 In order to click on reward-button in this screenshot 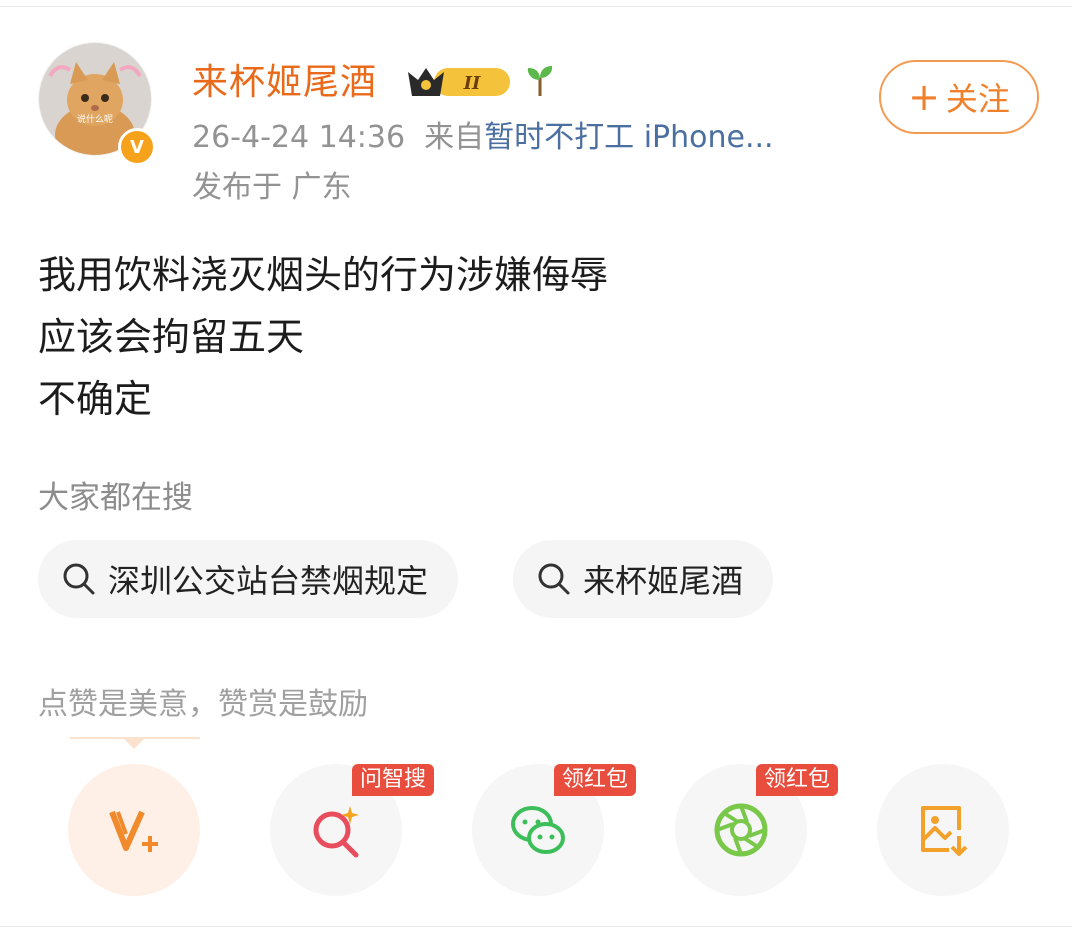, I will do `click(134, 830)`.